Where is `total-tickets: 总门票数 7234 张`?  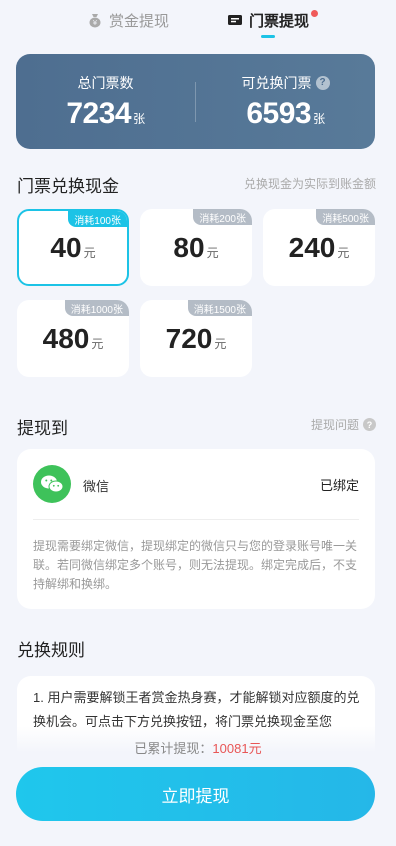 total-tickets: 总门票数 7234 张 is located at coordinates (105, 102).